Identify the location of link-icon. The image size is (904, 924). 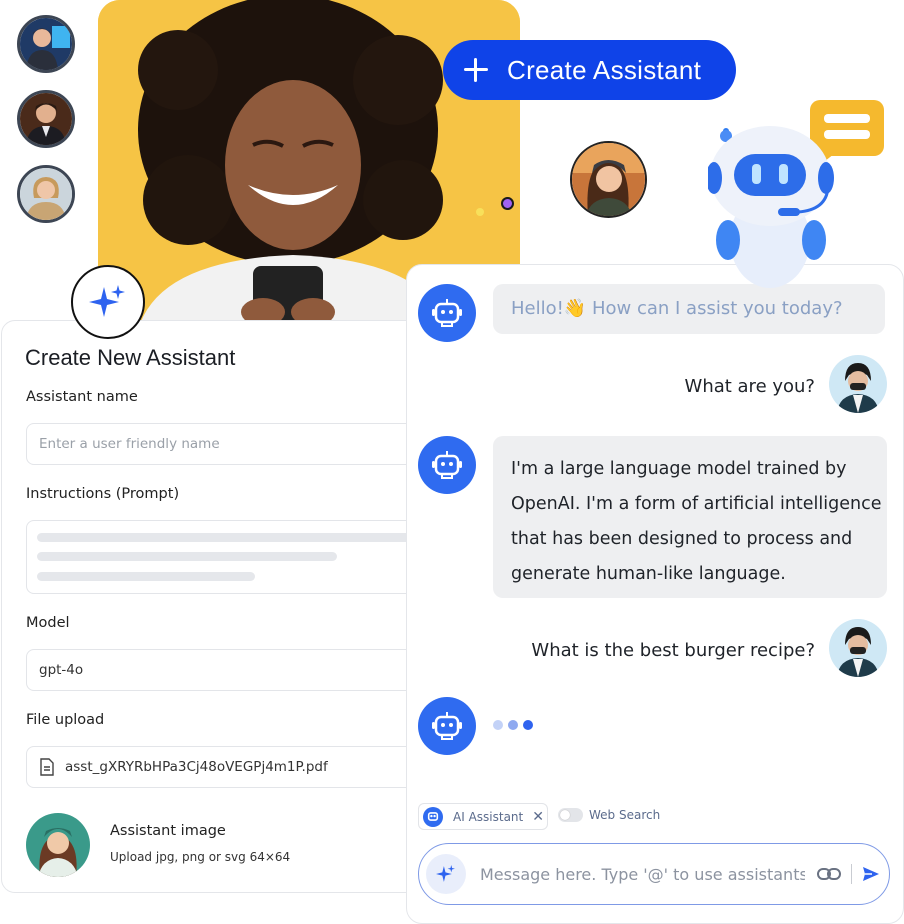
(829, 874).